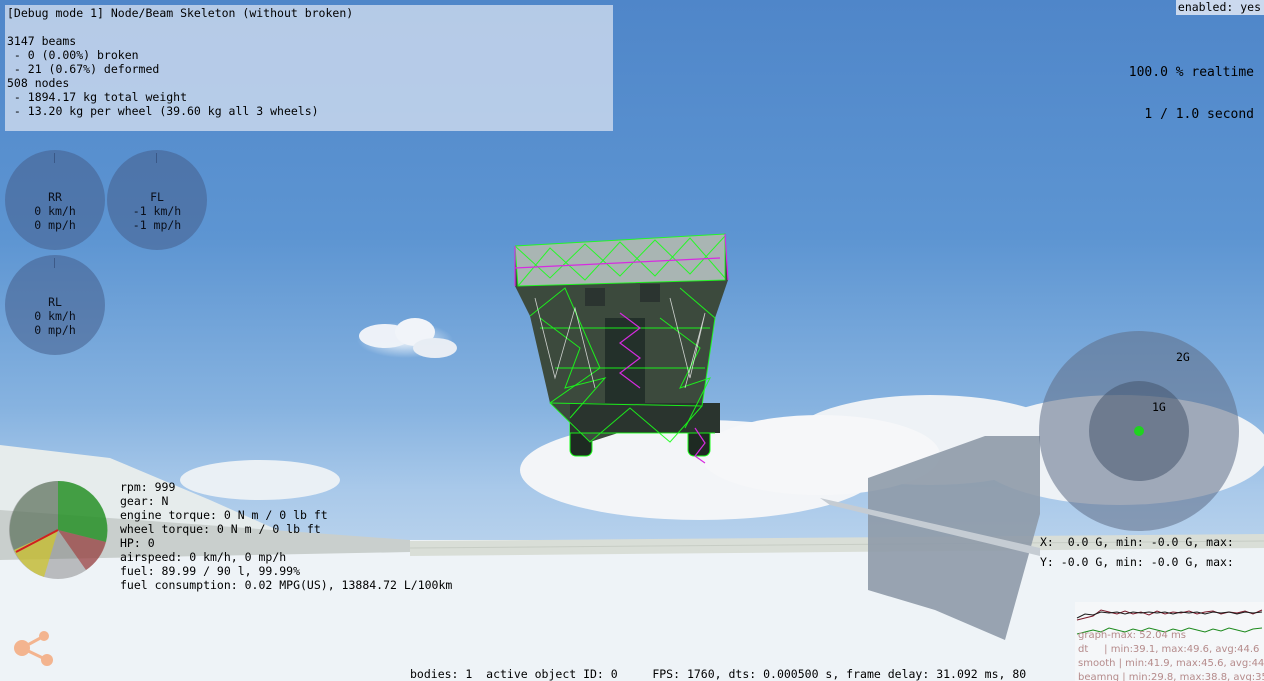  What do you see at coordinates (1183, 357) in the screenshot?
I see `g-ring-2g-label: 2G` at bounding box center [1183, 357].